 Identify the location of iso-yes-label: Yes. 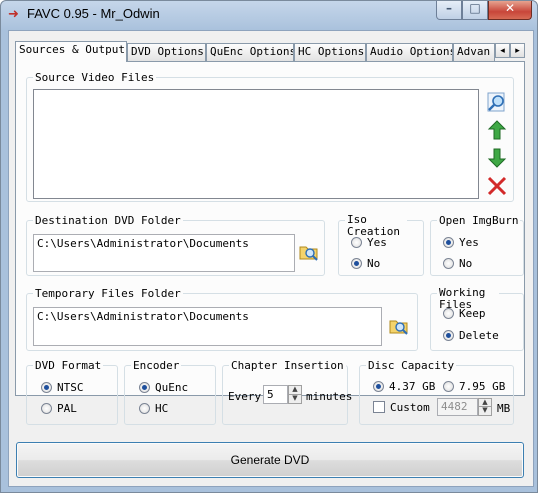
(377, 242).